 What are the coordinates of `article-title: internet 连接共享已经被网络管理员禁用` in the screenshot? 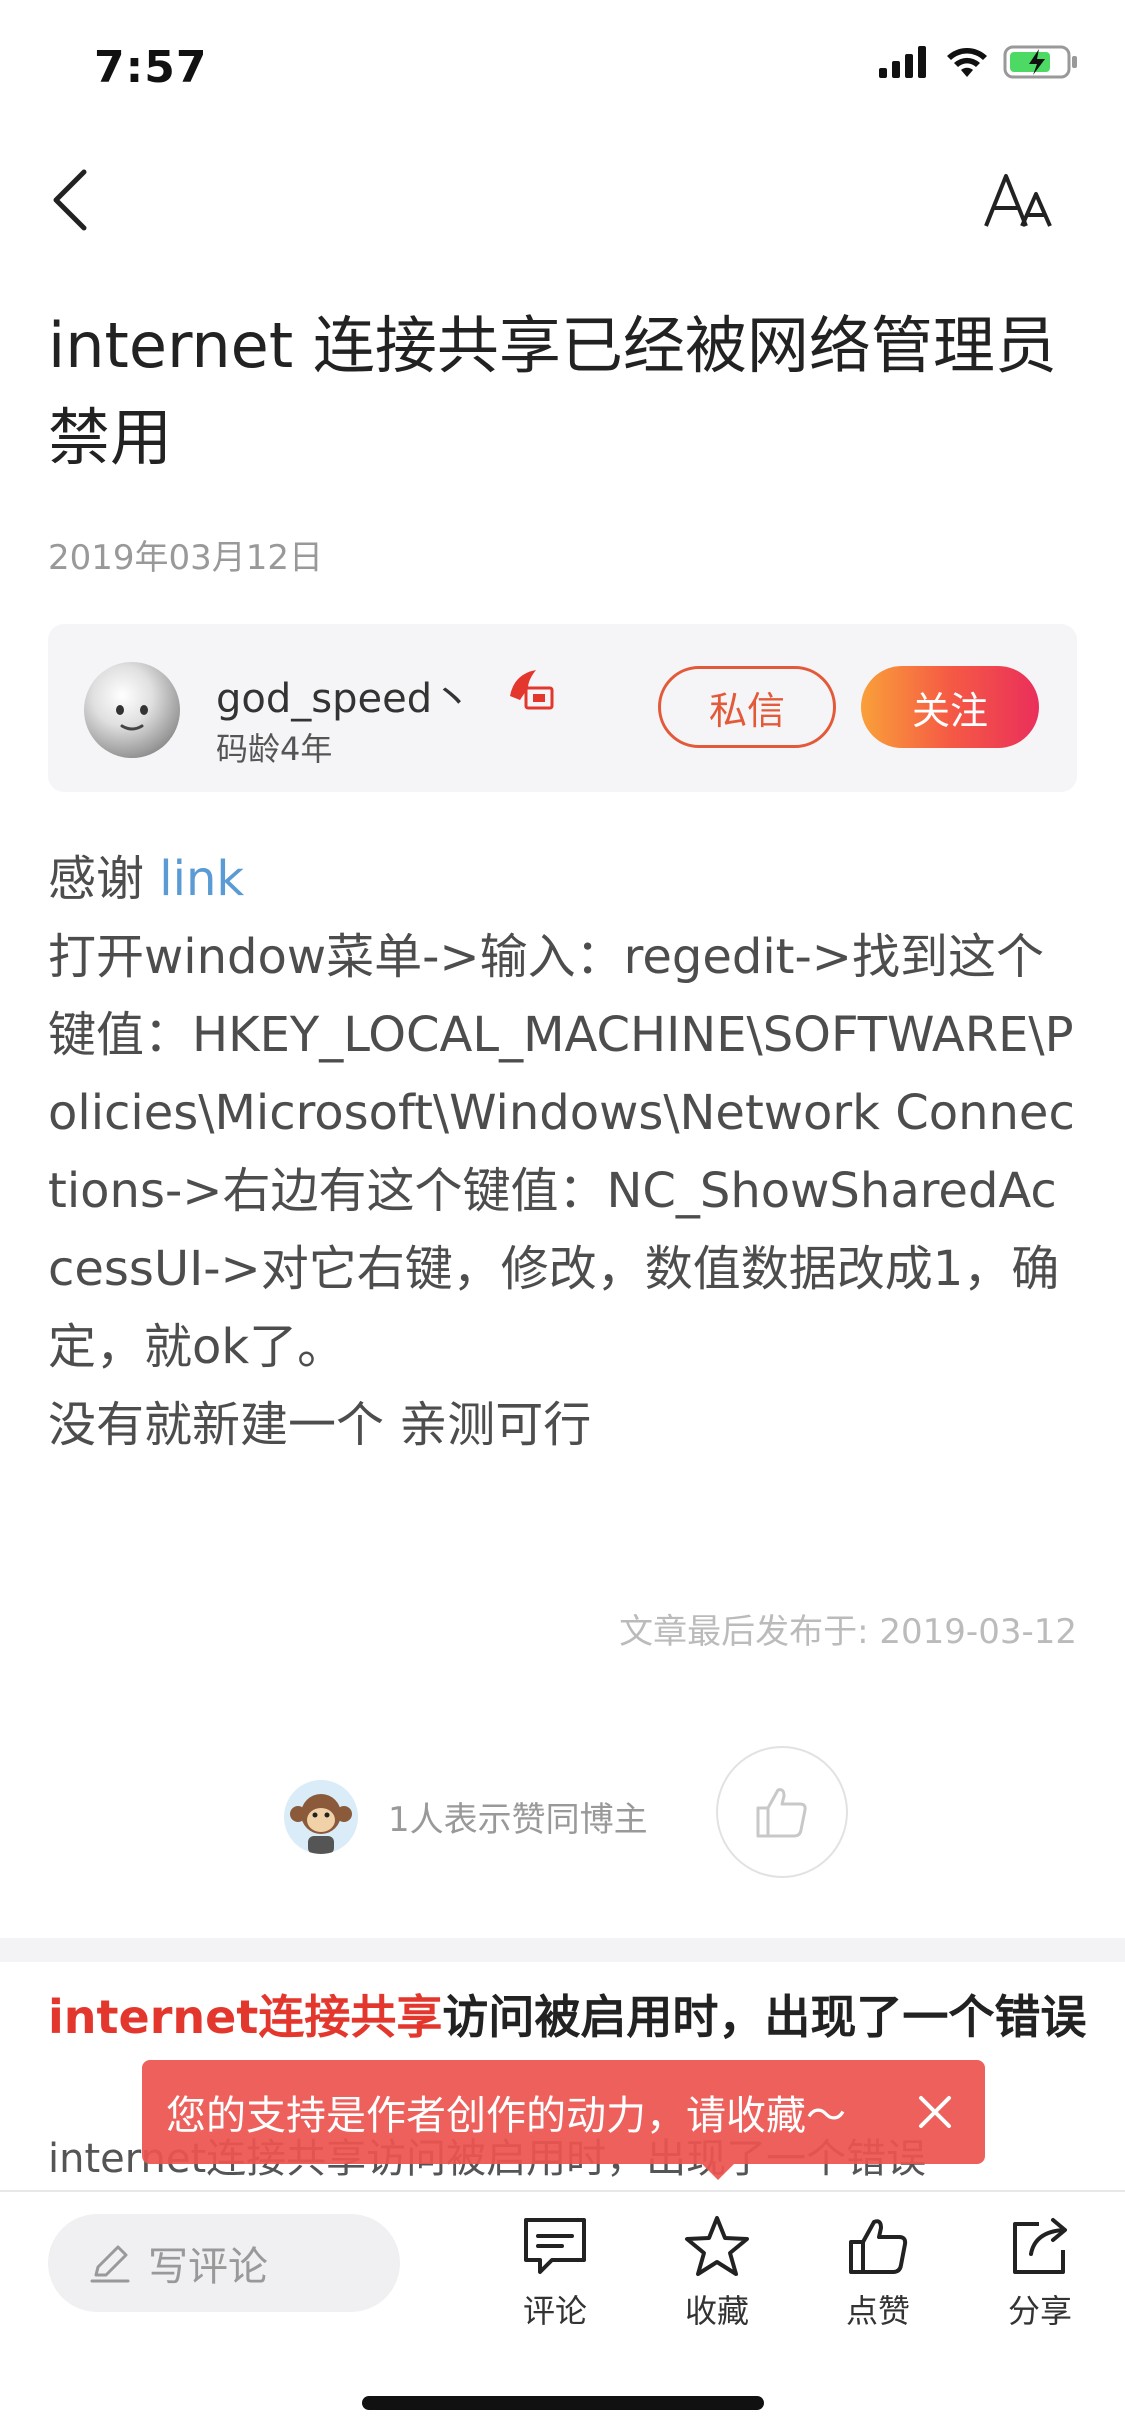 It's located at (552, 391).